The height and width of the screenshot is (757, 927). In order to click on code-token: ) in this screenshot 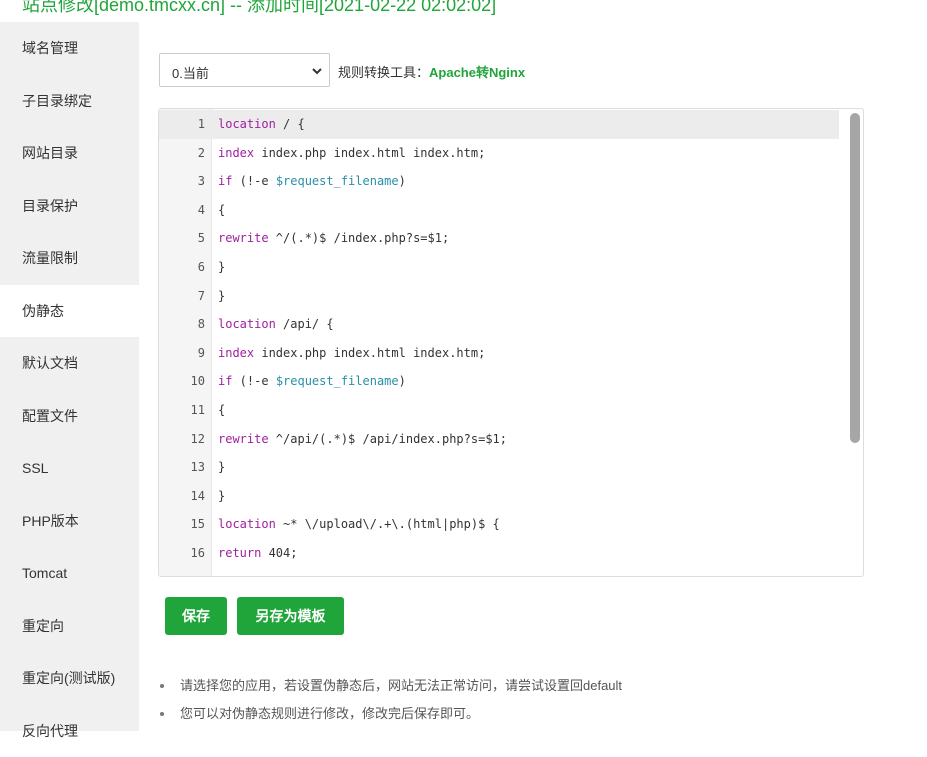, I will do `click(402, 181)`.